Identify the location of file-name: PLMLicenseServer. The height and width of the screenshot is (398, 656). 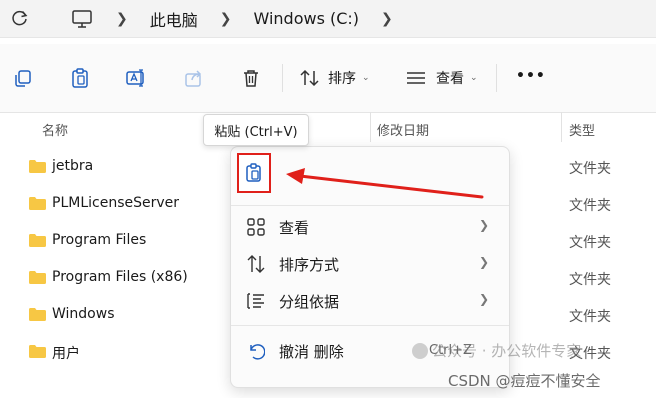
(116, 203).